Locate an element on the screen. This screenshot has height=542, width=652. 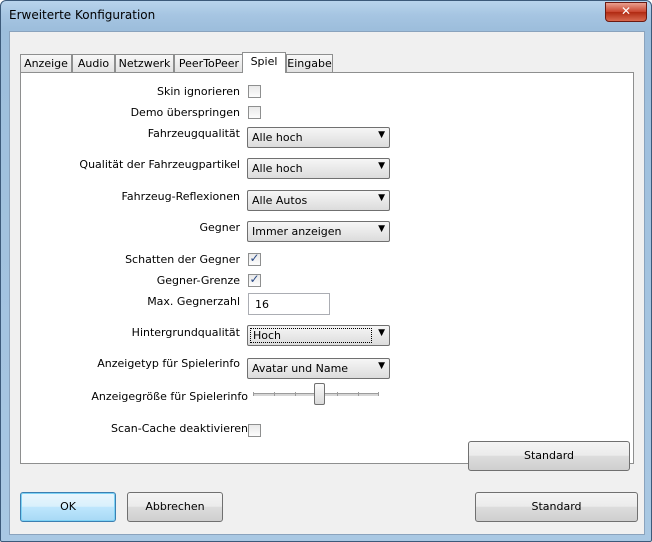
skin-ignorieren-label: Skin ignorieren is located at coordinates (198, 91).